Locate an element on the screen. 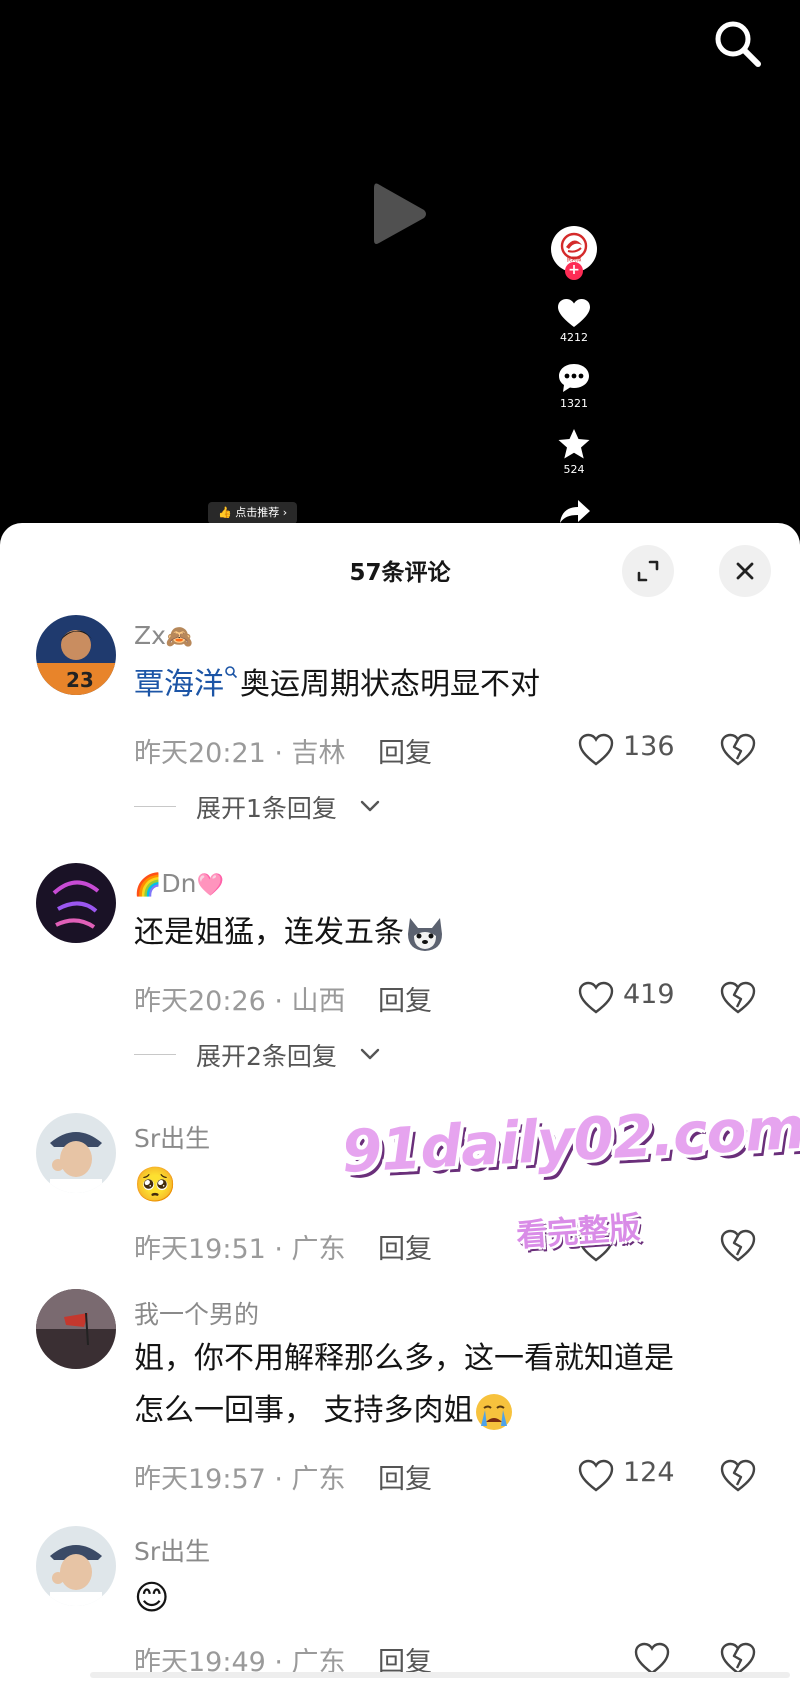 Image resolution: width=800 pixels, height=1684 pixels. like-button: 4212 is located at coordinates (574, 321).